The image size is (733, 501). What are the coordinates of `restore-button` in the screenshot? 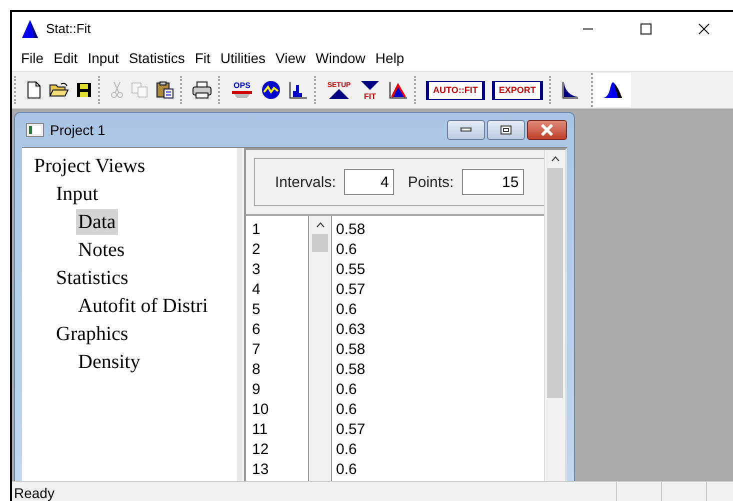 It's located at (506, 130).